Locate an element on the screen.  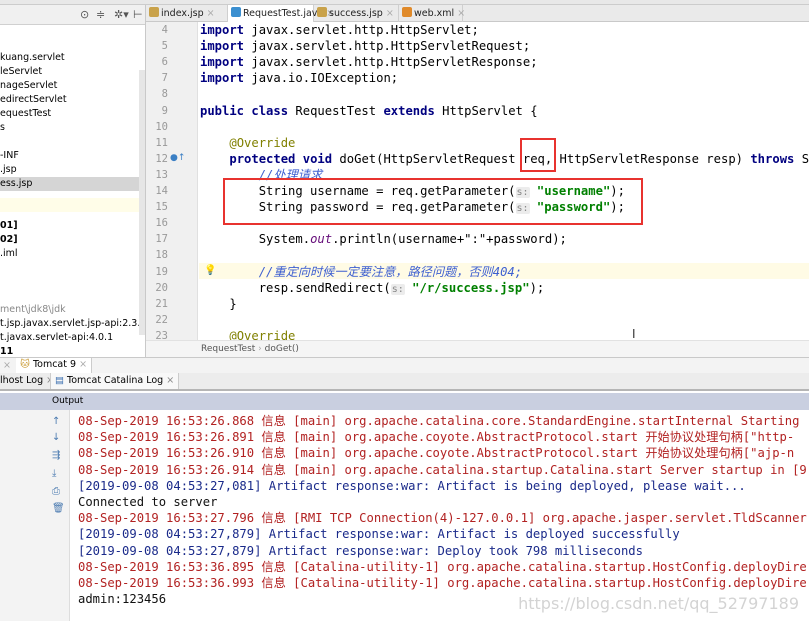
code-line: import javax.servlet.http.HttpServlet; is located at coordinates (339, 30).